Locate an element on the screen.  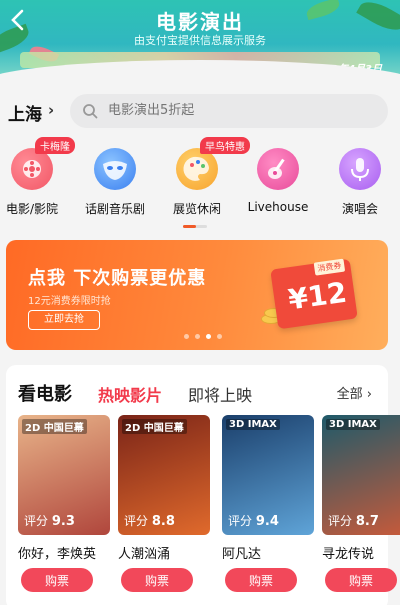
category-label: Livehouse is located at coordinates (278, 207).